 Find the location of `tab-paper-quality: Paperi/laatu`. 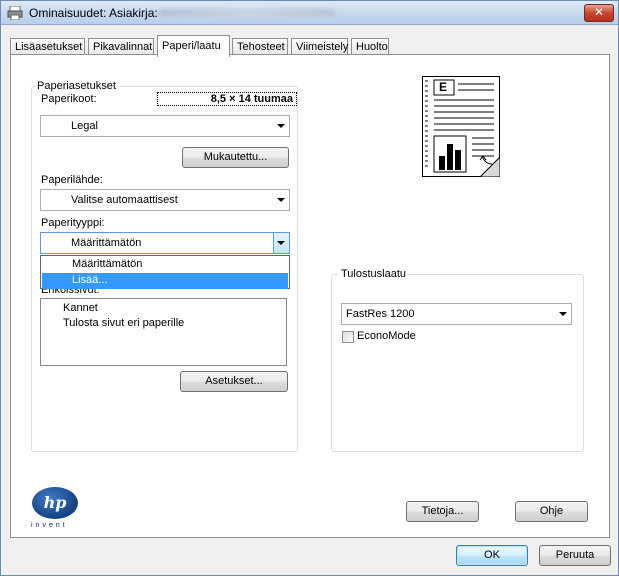

tab-paper-quality: Paperi/laatu is located at coordinates (193, 46).